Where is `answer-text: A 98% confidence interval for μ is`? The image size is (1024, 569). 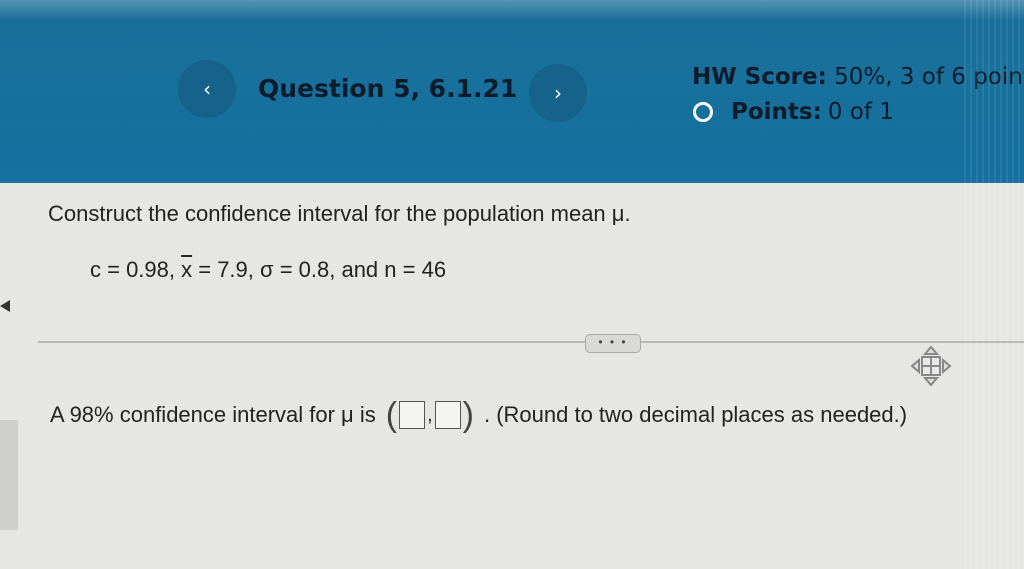
answer-text: A 98% confidence interval for μ is is located at coordinates (213, 414).